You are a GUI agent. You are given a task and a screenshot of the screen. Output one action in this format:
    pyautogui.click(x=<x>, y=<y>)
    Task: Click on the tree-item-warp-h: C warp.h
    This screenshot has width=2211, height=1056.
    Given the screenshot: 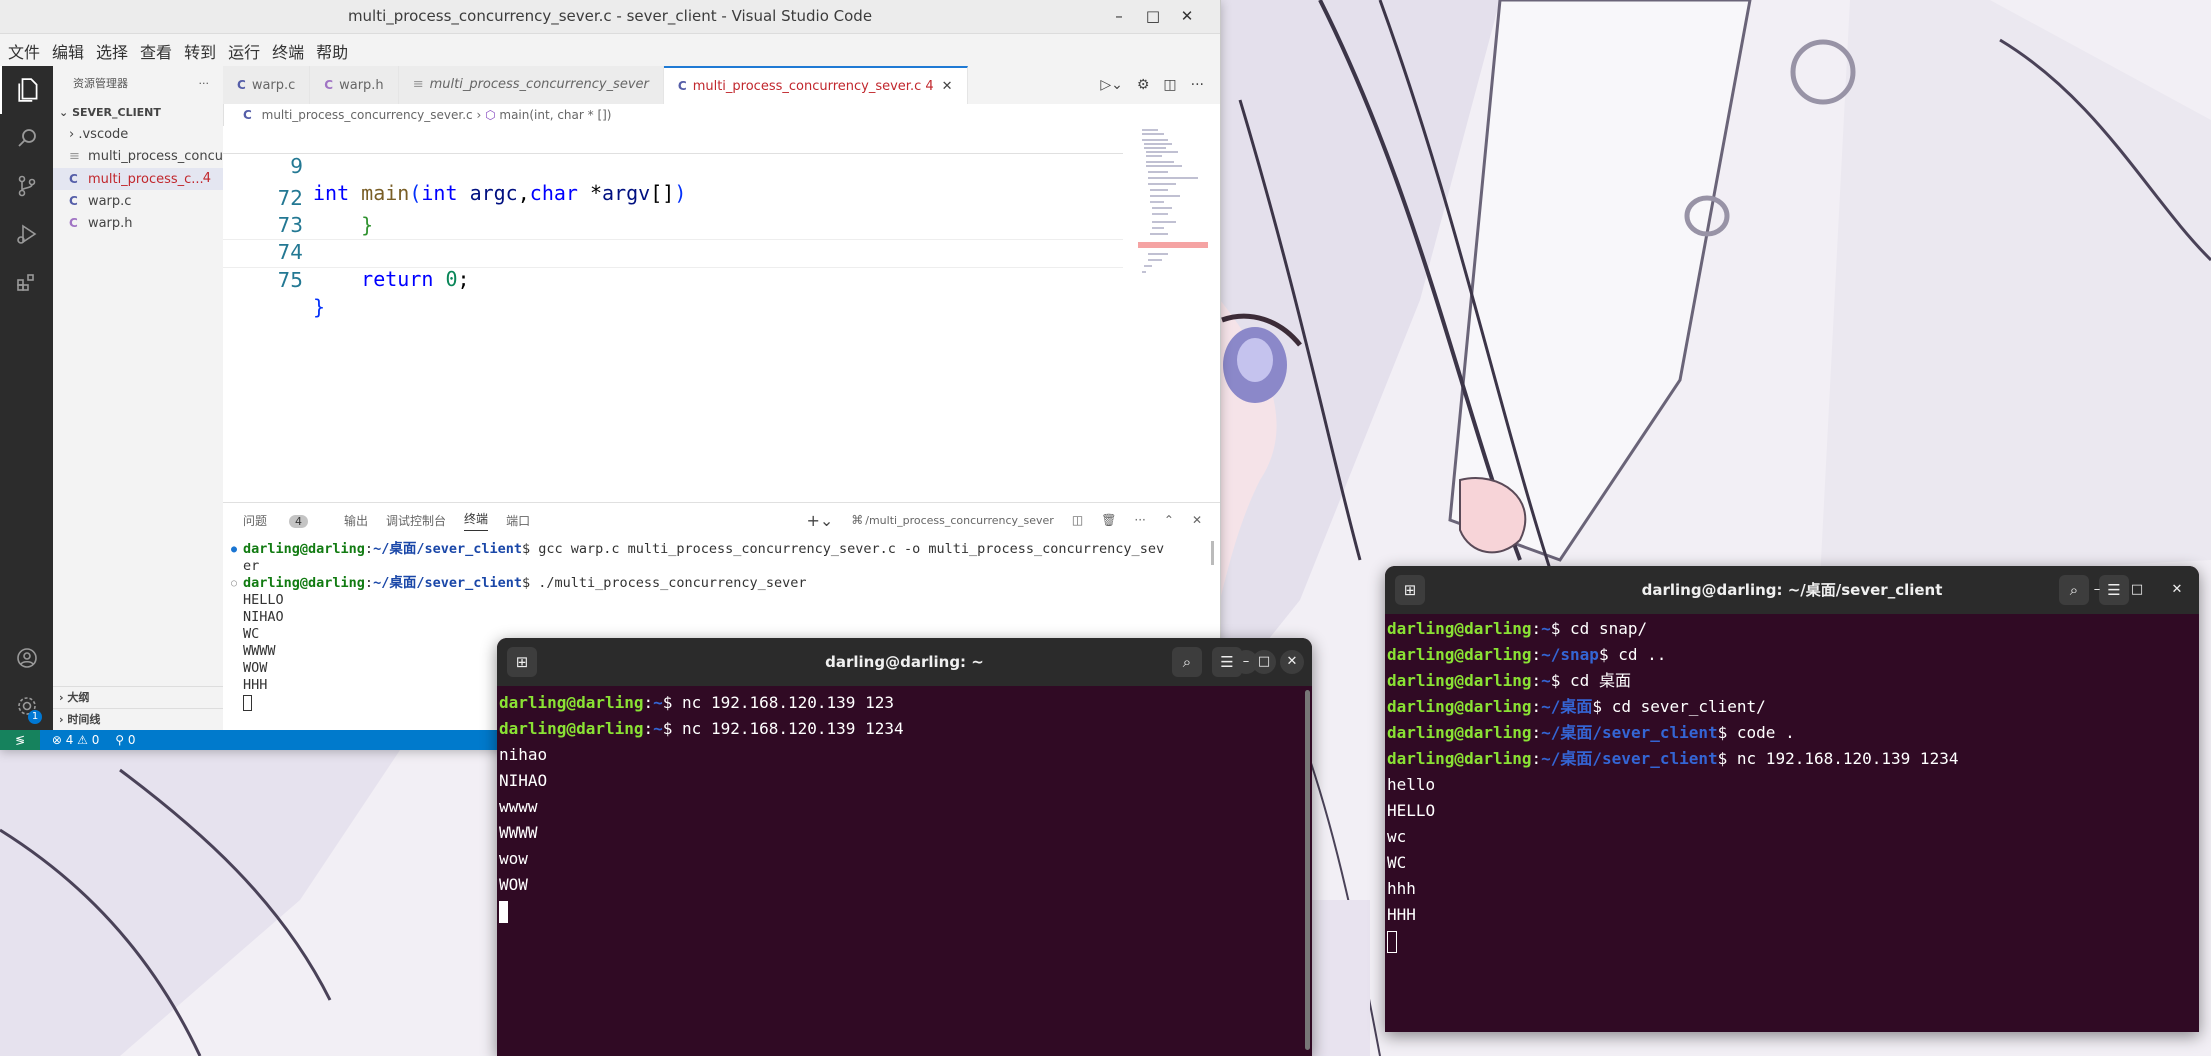 What is the action you would take?
    pyautogui.click(x=138, y=223)
    